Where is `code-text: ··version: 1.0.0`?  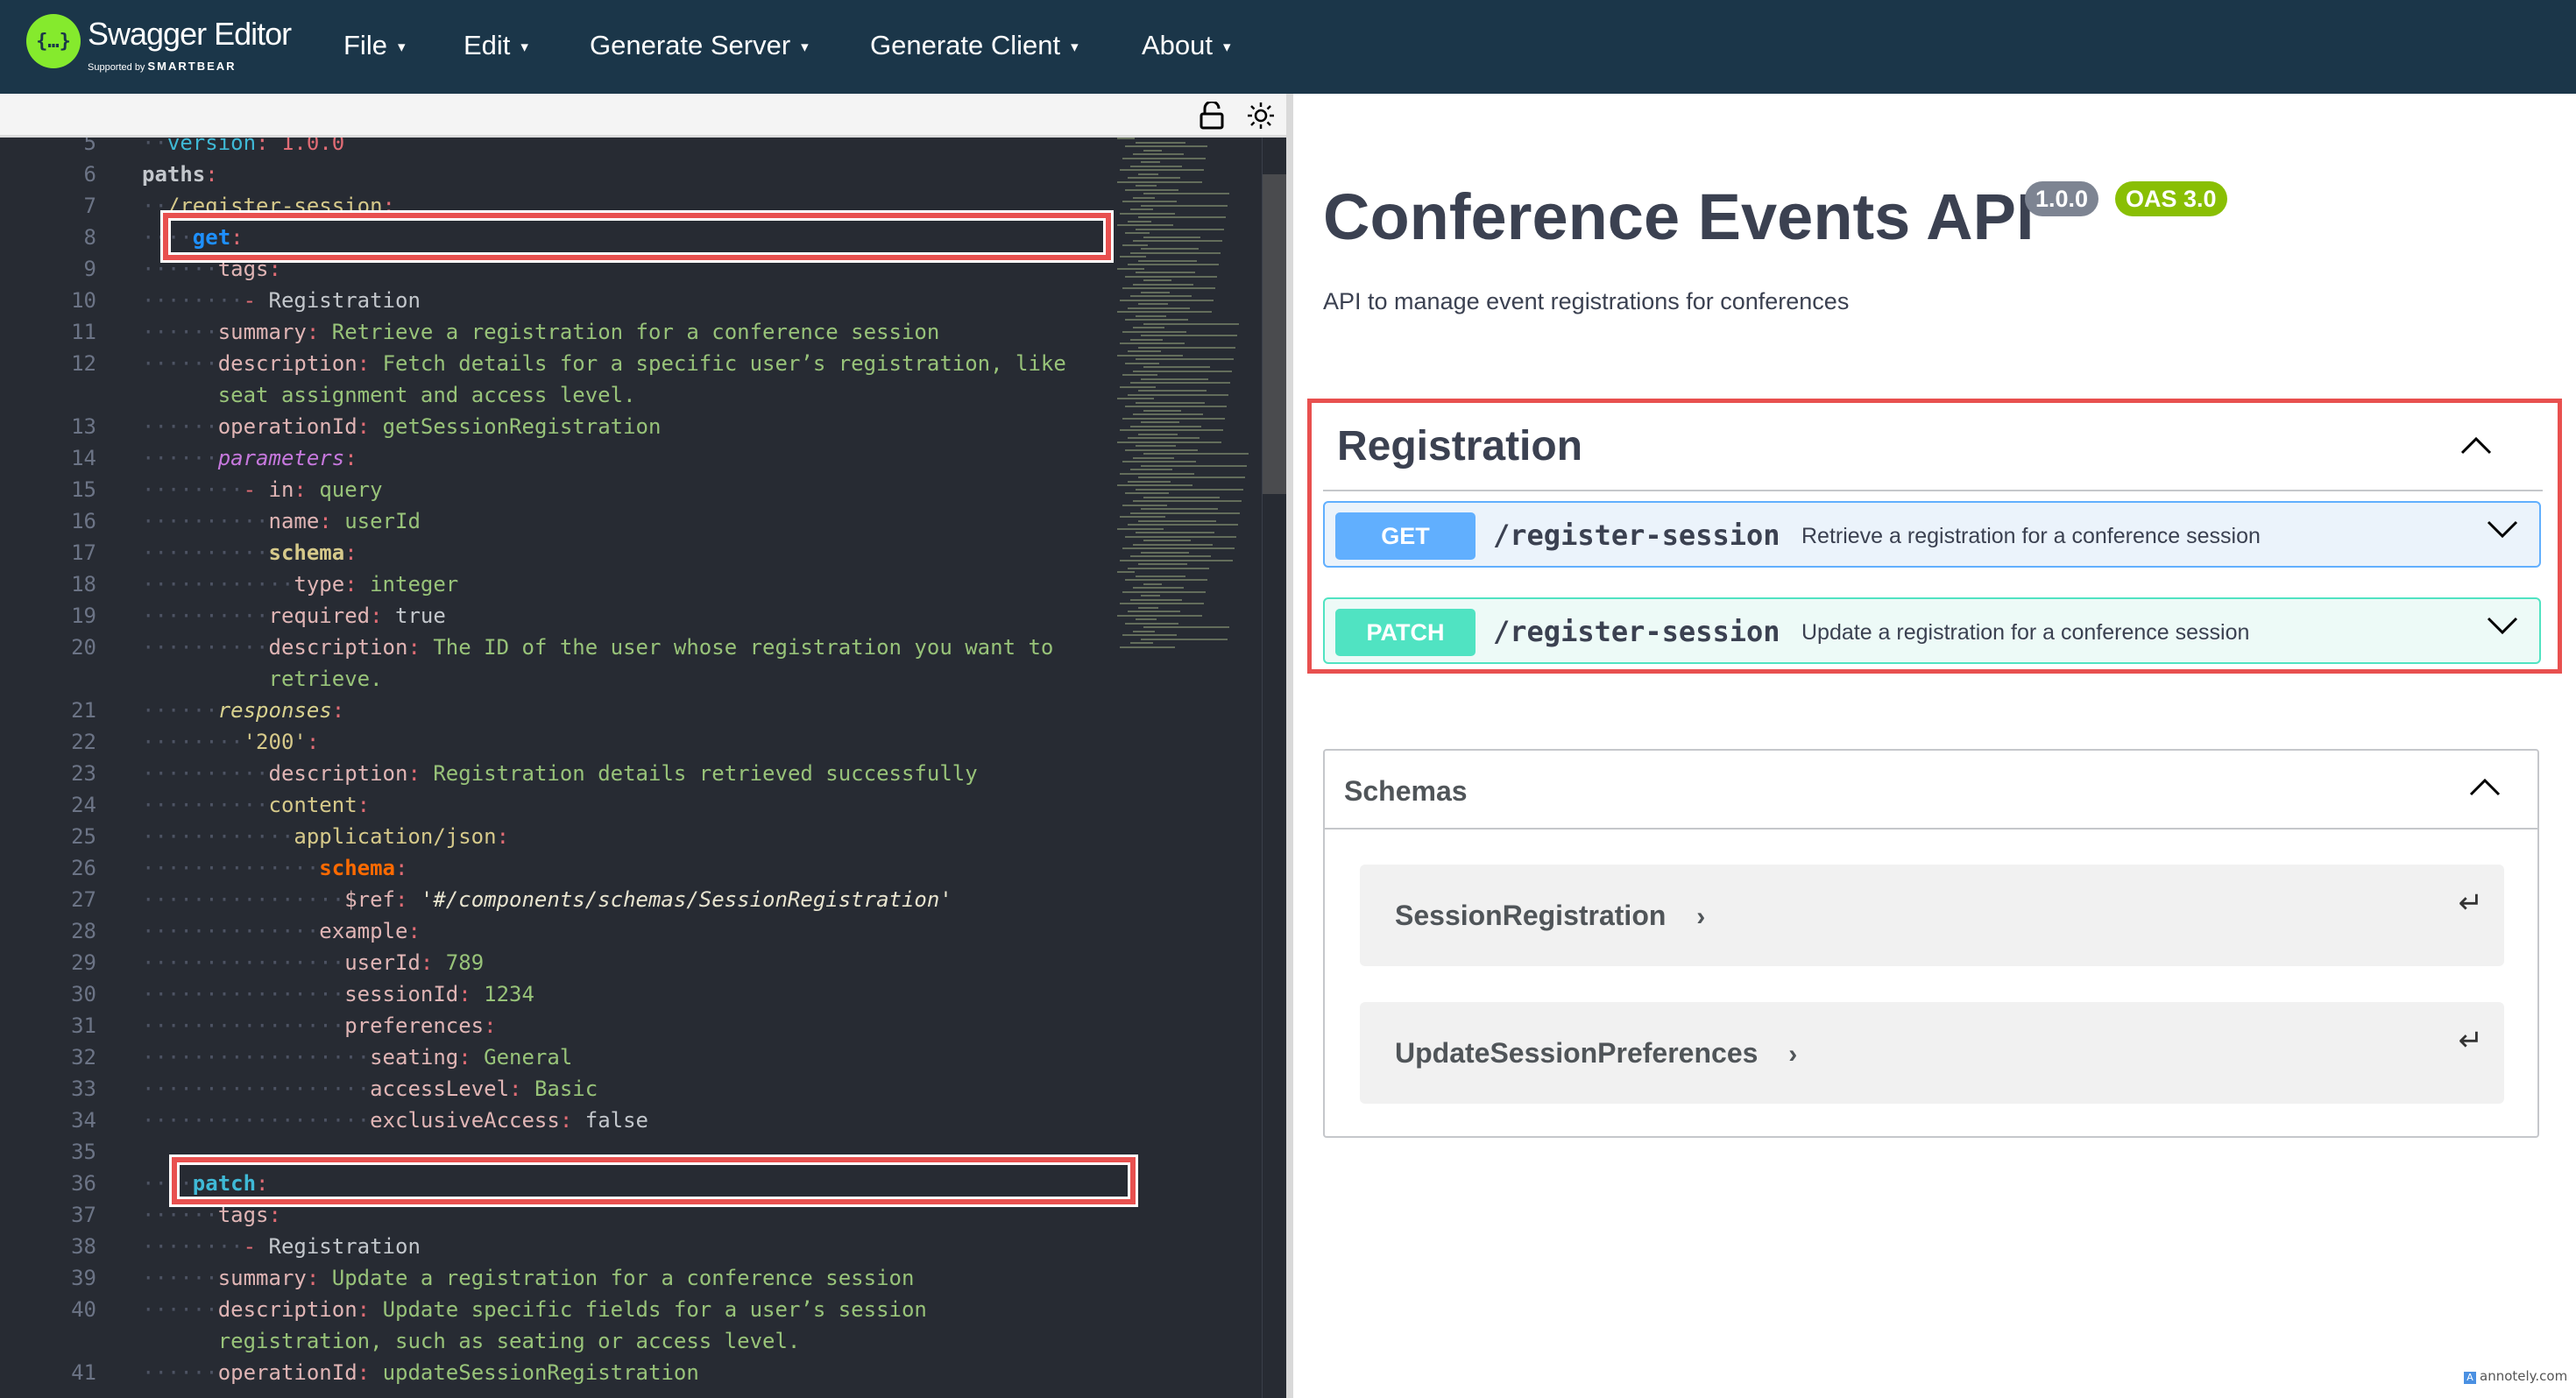
code-text: ··version: 1.0.0 is located at coordinates (243, 146).